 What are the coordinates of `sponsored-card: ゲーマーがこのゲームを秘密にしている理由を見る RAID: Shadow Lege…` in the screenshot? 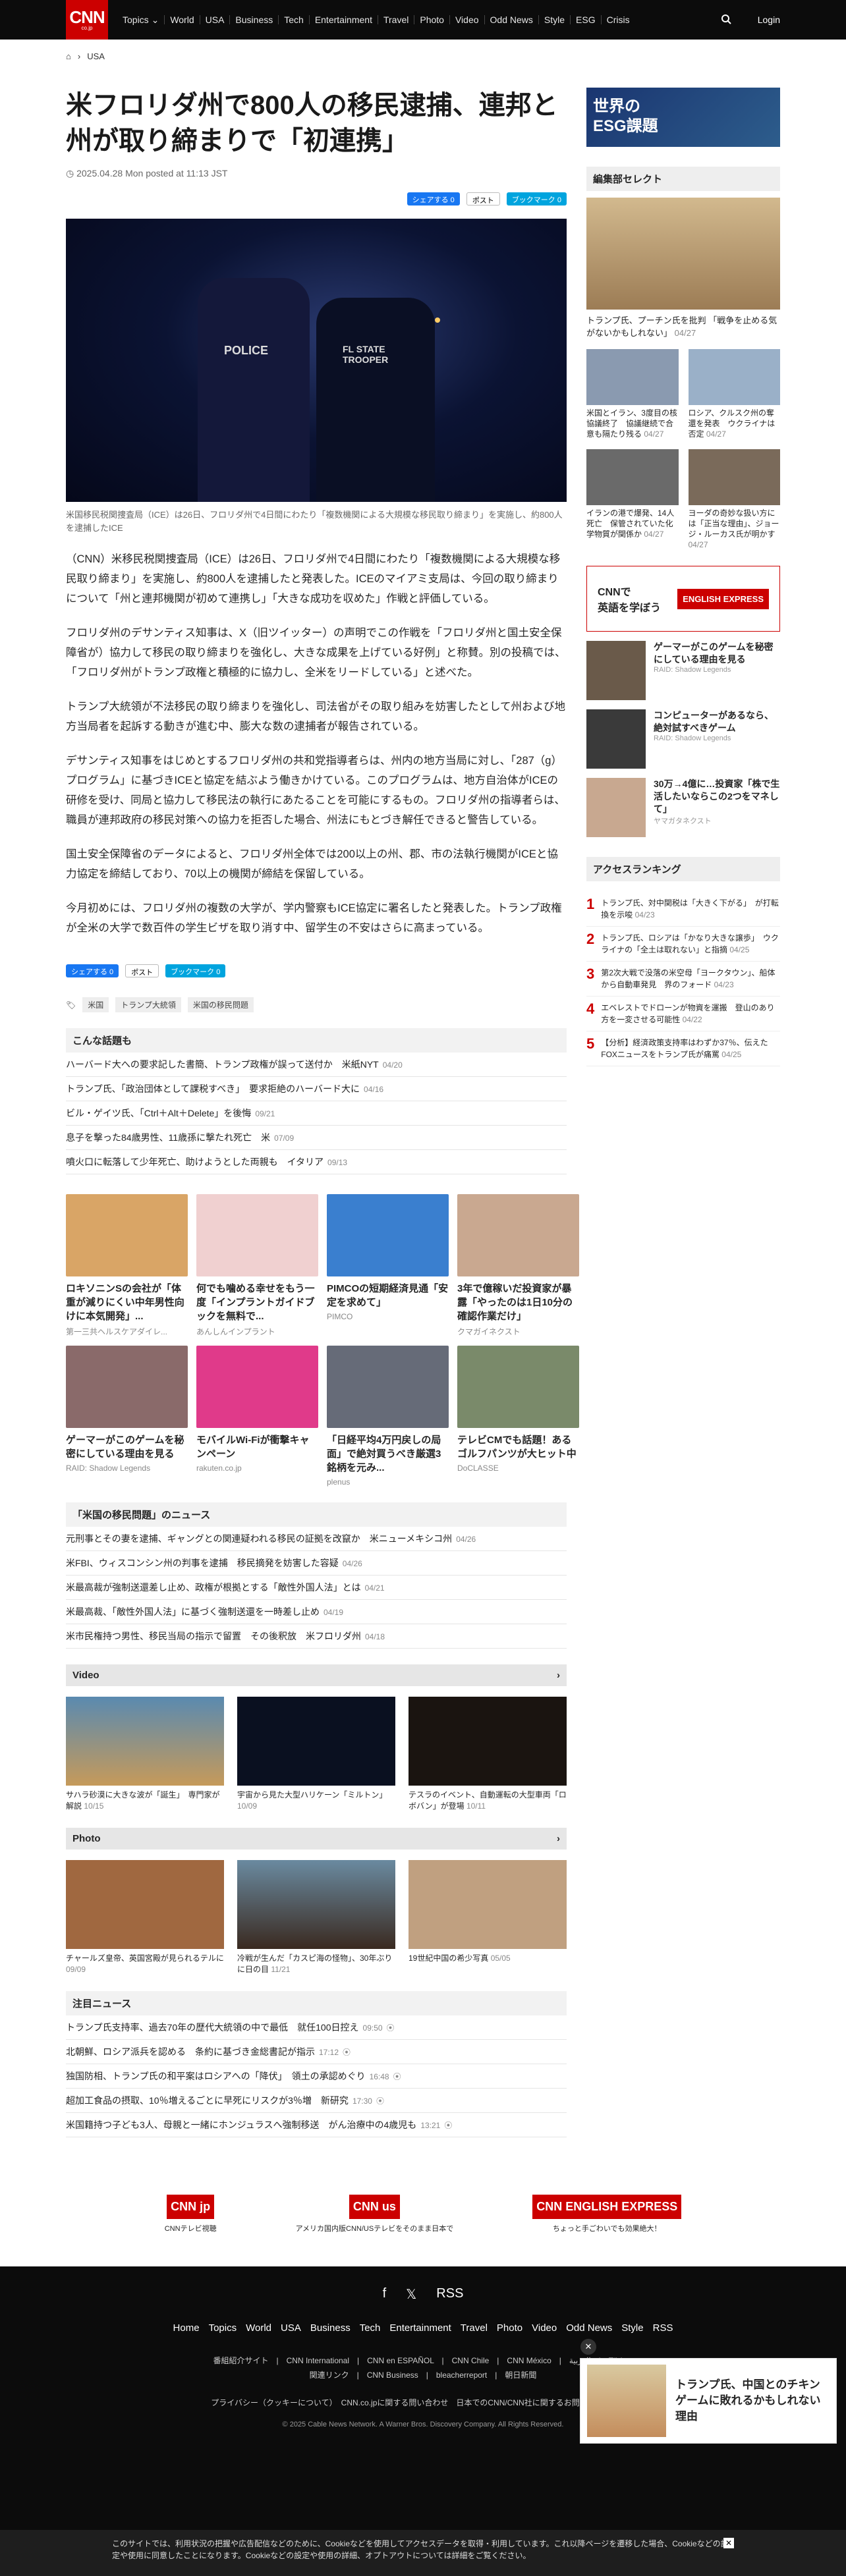 It's located at (127, 1416).